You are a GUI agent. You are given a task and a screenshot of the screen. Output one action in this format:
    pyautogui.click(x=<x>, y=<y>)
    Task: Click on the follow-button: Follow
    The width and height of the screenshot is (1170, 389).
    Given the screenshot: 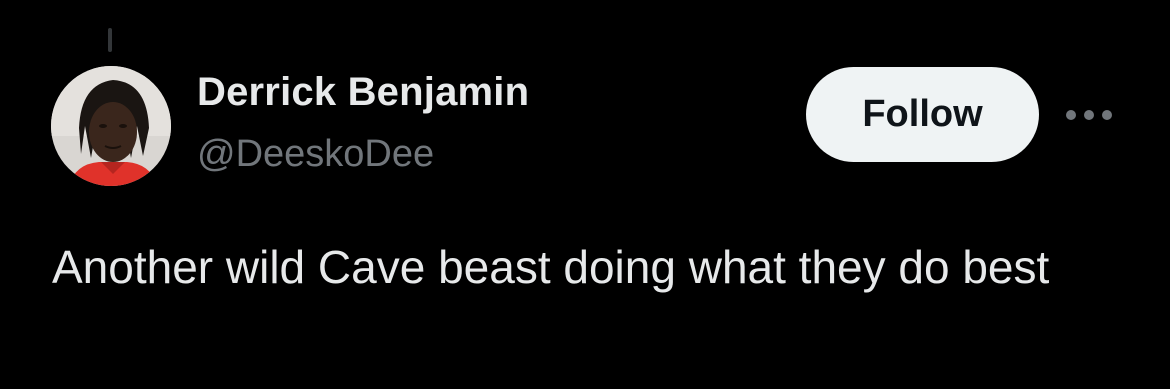 What is the action you would take?
    pyautogui.click(x=922, y=114)
    